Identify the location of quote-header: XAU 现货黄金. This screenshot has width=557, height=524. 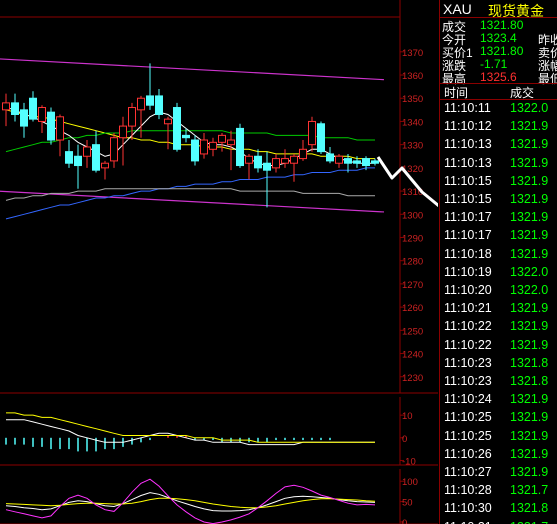
(498, 9).